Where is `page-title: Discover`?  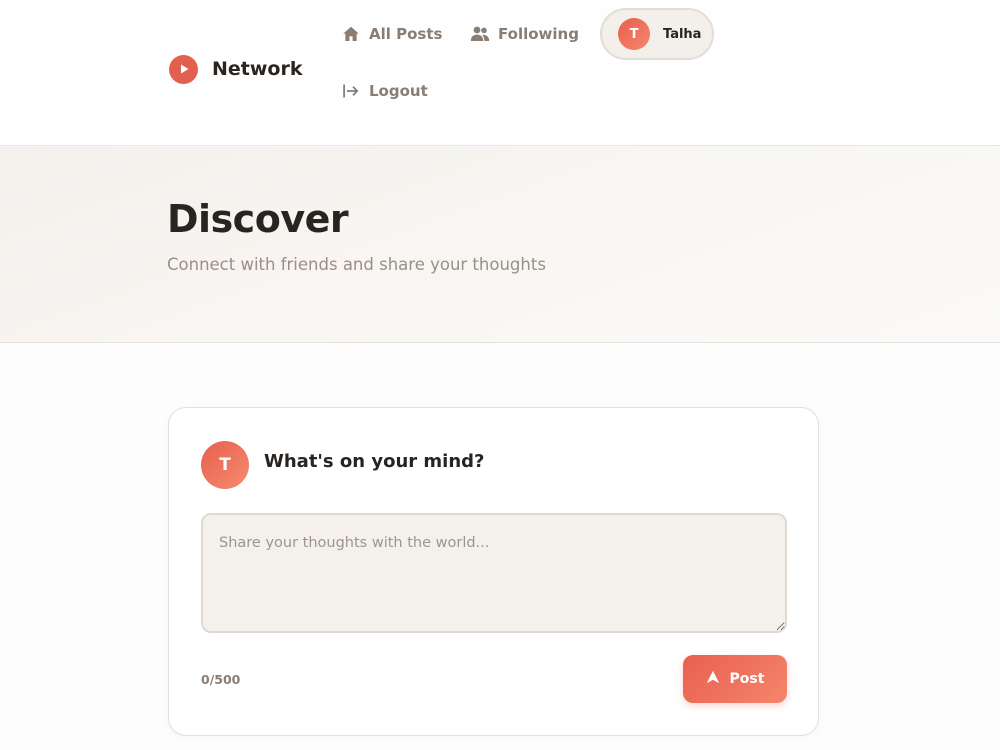 page-title: Discover is located at coordinates (258, 219).